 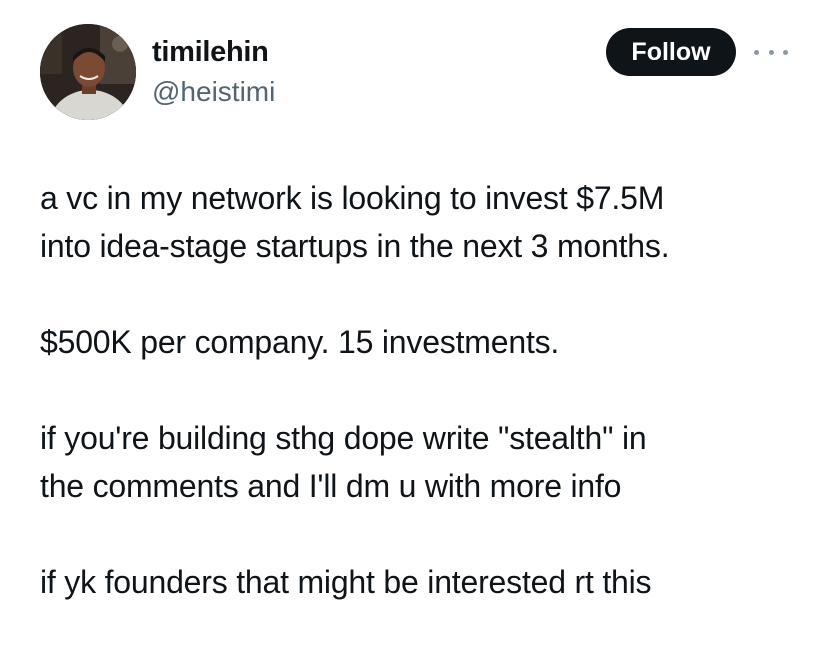 I want to click on avatar-image, so click(x=88, y=72).